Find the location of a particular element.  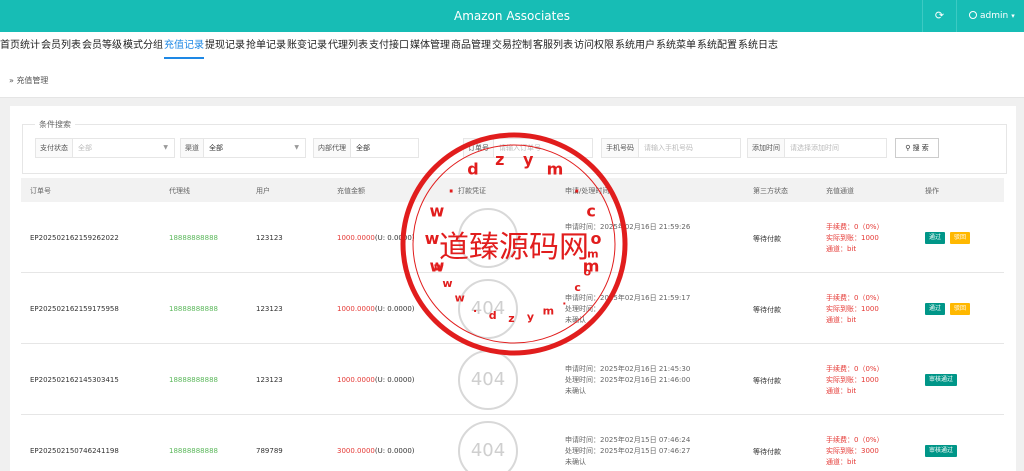

user-icon is located at coordinates (973, 15).